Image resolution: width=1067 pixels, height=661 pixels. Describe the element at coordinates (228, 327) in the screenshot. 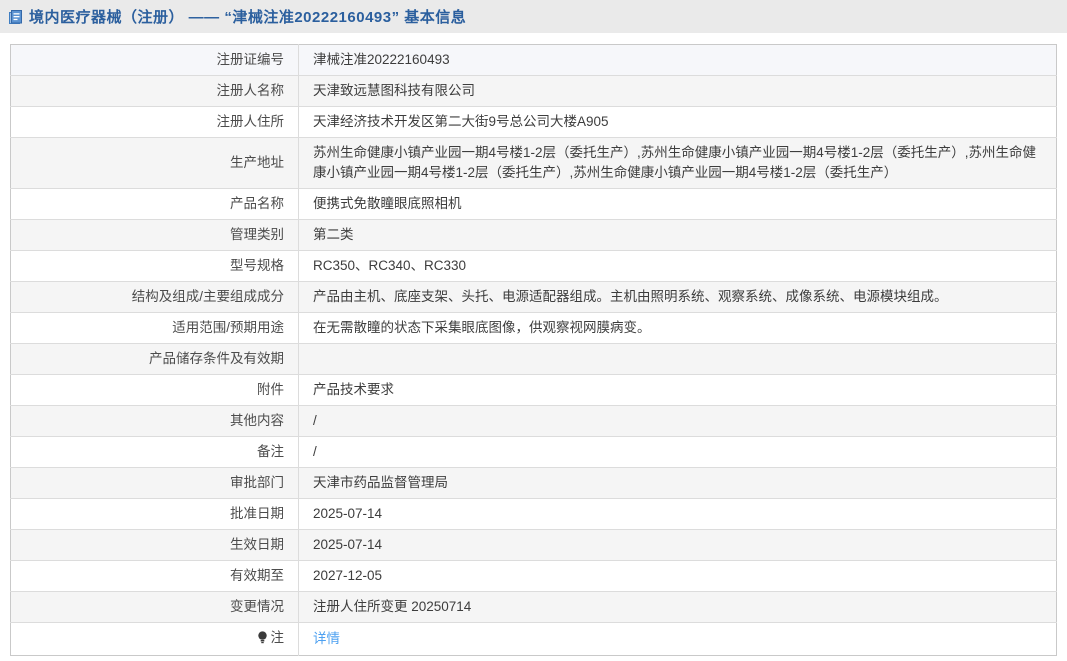

I see `row-label: 适用范围/预期用途` at that location.